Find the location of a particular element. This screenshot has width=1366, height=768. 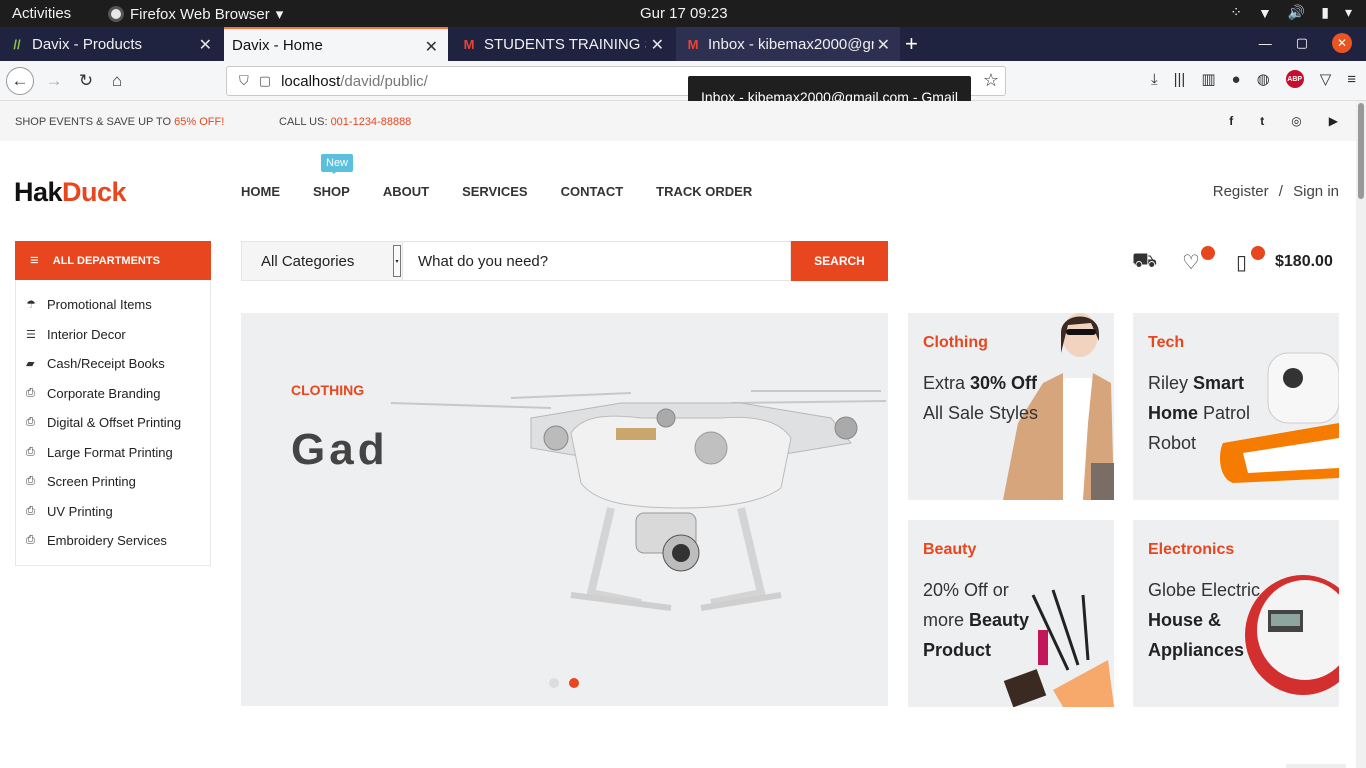

clock: Gur 17 09:23 is located at coordinates (684, 13).